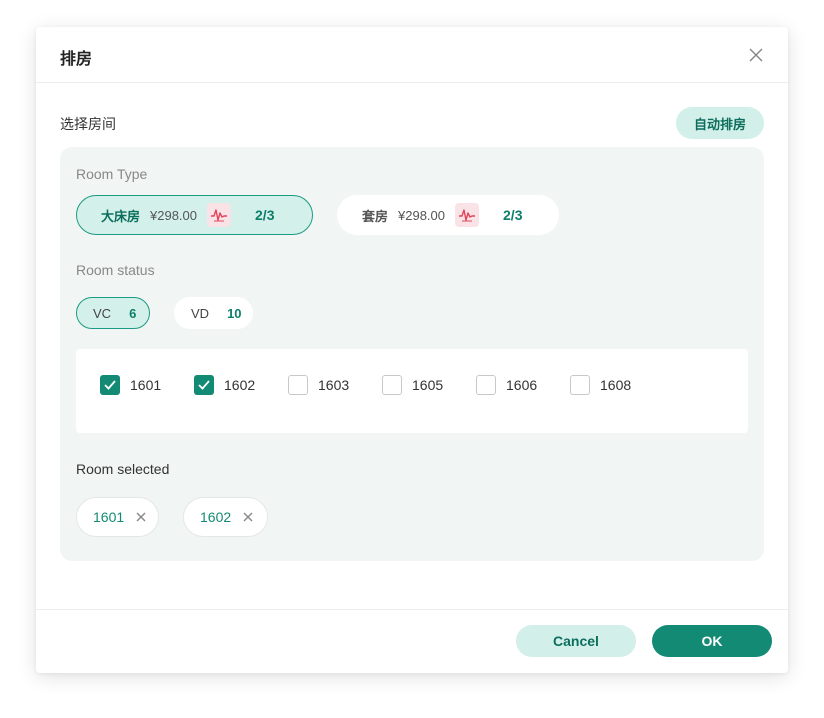 The image size is (824, 718). What do you see at coordinates (121, 216) in the screenshot?
I see `room-type-name: 大床房` at bounding box center [121, 216].